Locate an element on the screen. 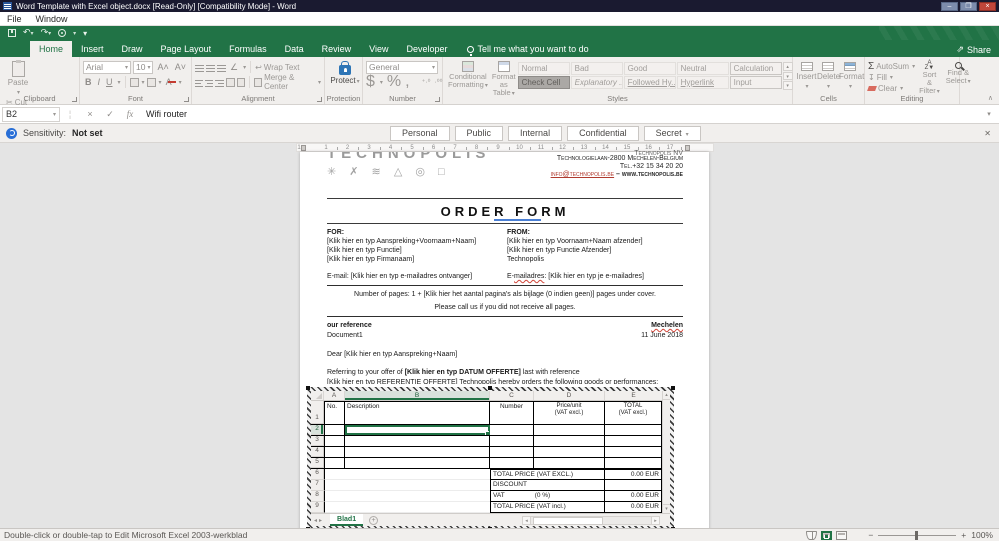 This screenshot has width=999, height=541. styles-more-icon: ▾ is located at coordinates (787, 85).